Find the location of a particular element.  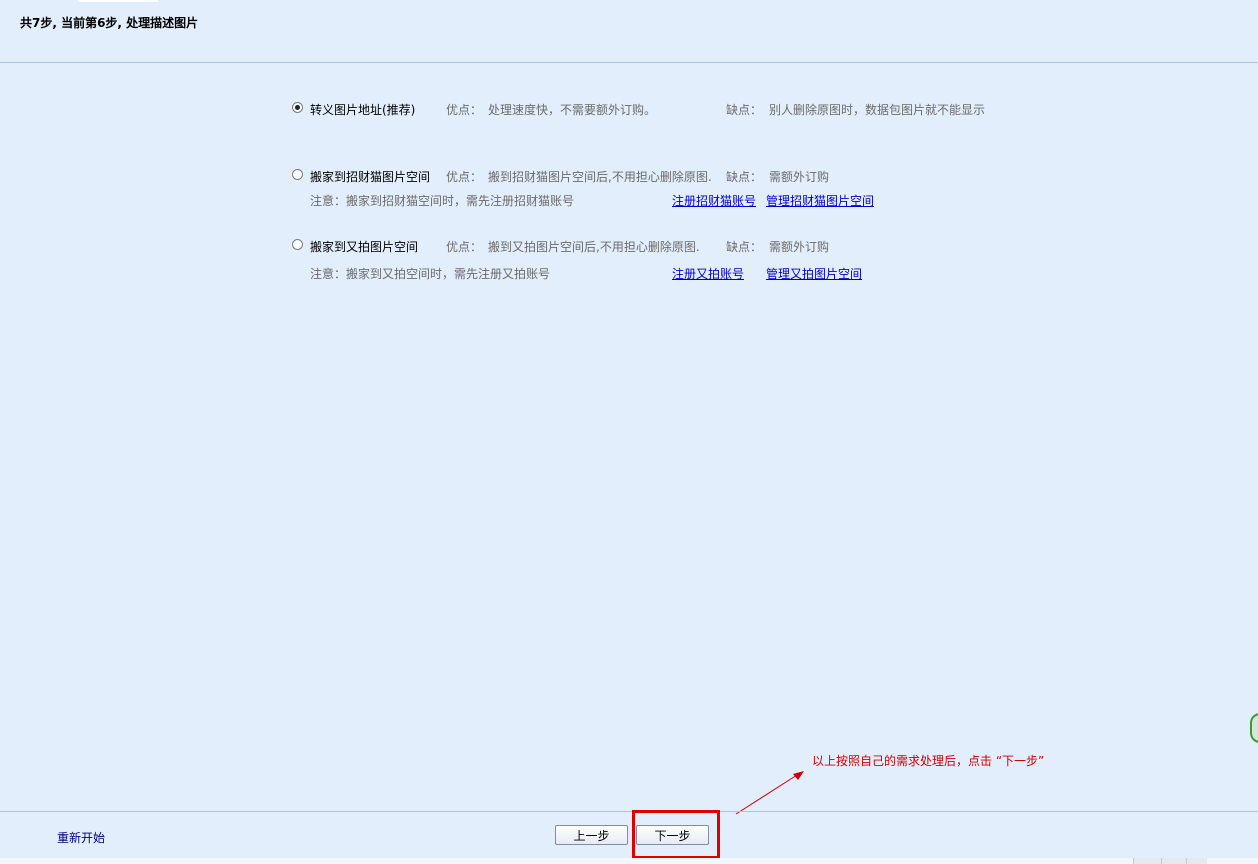

annotation-arrow-icon is located at coordinates (769, 793).